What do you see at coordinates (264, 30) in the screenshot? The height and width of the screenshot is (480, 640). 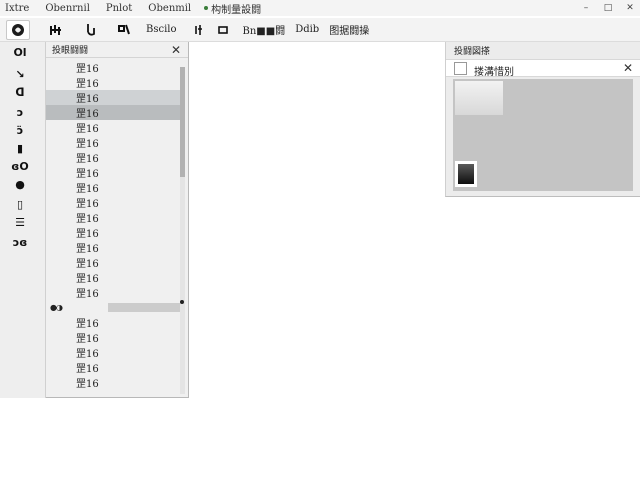 I see `toolbar-text-2: Bn■■闘` at bounding box center [264, 30].